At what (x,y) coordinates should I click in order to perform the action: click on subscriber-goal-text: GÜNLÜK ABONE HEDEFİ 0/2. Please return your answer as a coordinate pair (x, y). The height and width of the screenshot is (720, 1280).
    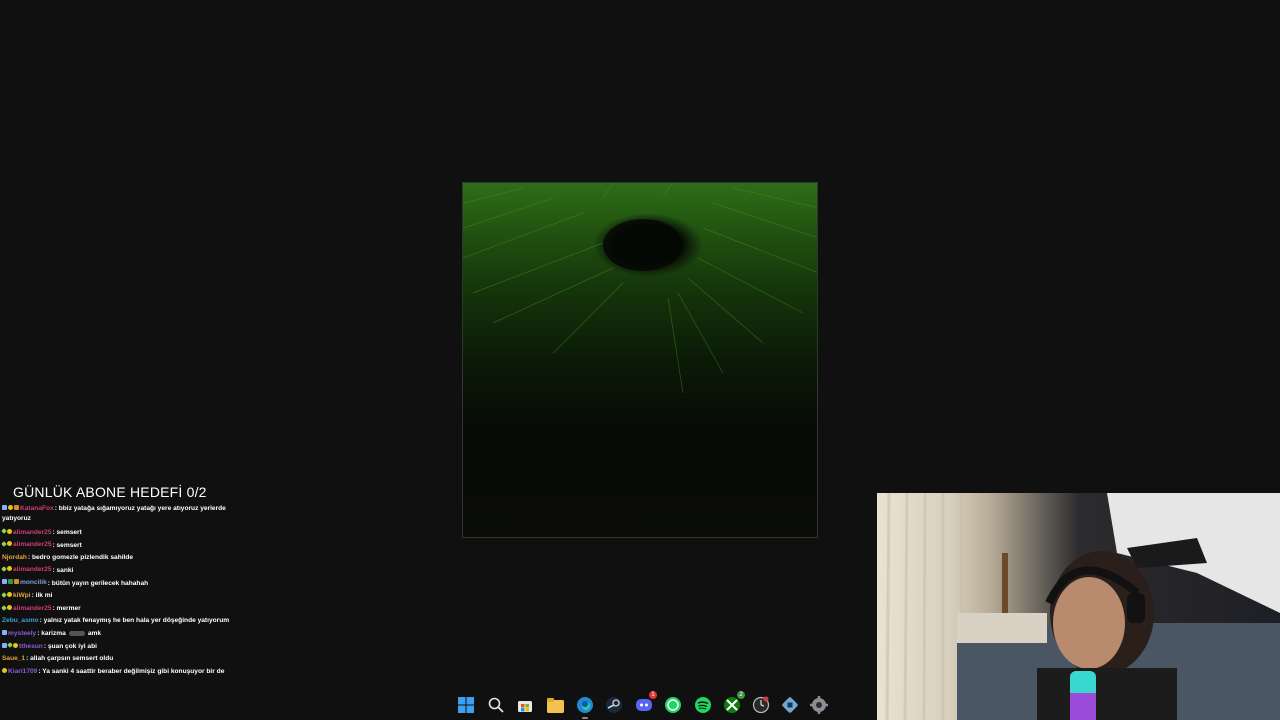
    Looking at the image, I should click on (110, 492).